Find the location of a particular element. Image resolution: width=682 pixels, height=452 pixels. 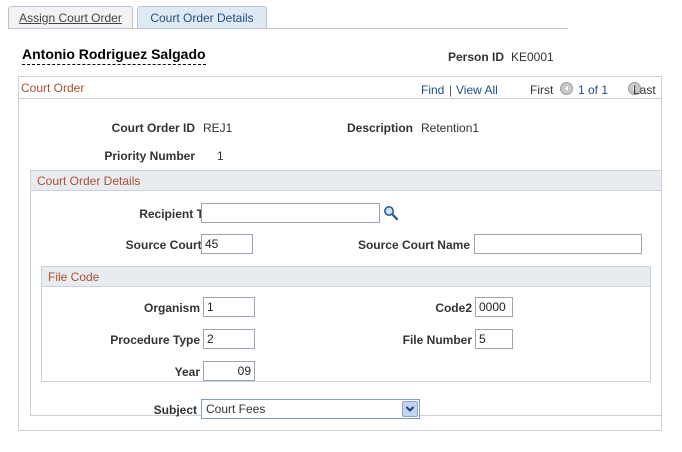

person-id-label: Person ID is located at coordinates (476, 57).